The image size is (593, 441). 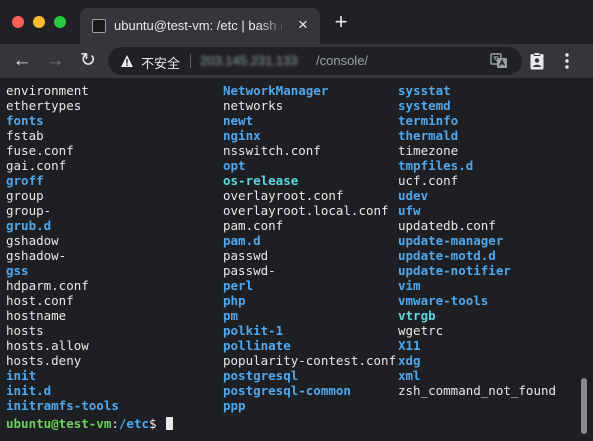 What do you see at coordinates (315, 61) in the screenshot?
I see `address-bar: 不安全 203.145.231.133 /console/` at bounding box center [315, 61].